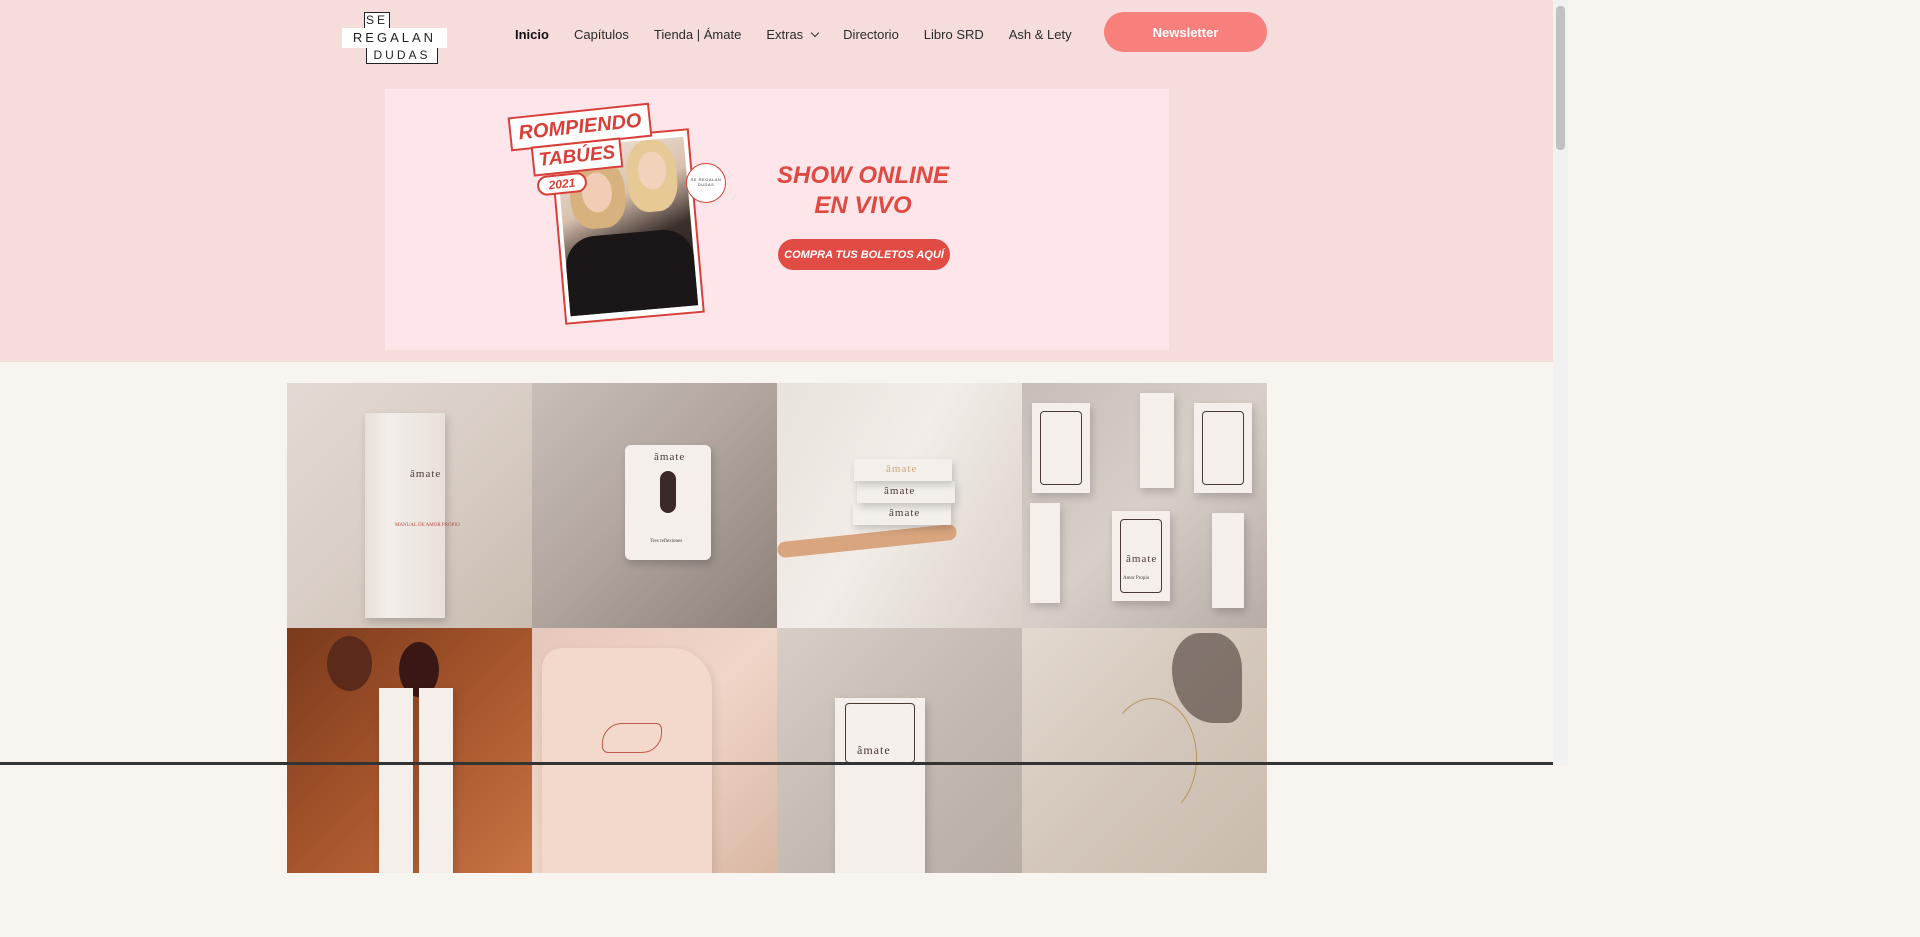 This screenshot has height=937, width=1920. Describe the element at coordinates (1136, 578) in the screenshot. I see `flatlay-box-label: Amor Propio` at that location.